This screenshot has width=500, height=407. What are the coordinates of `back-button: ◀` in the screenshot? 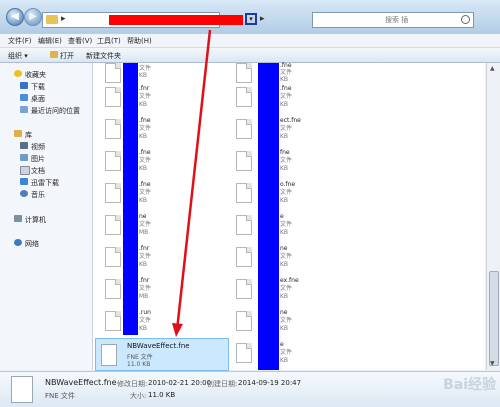 It's located at (15, 17).